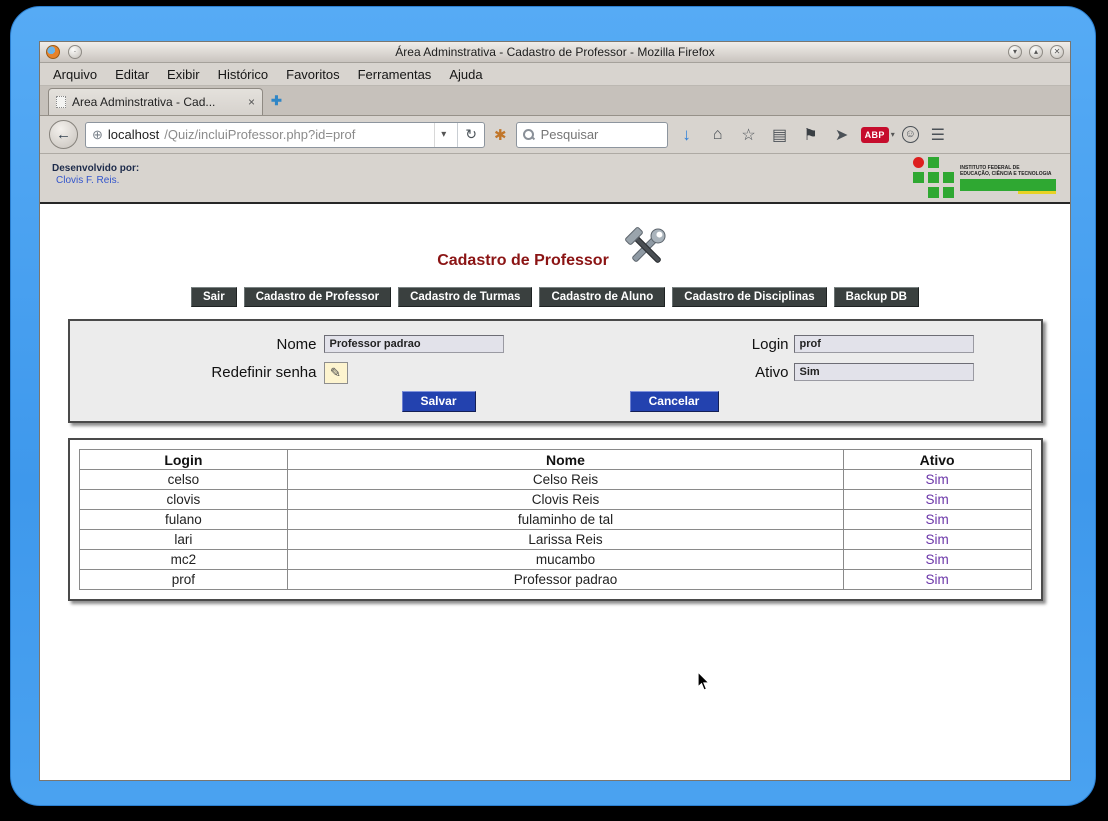 This screenshot has width=1108, height=821. Describe the element at coordinates (243, 74) in the screenshot. I see `menu-historico: Histórico` at that location.